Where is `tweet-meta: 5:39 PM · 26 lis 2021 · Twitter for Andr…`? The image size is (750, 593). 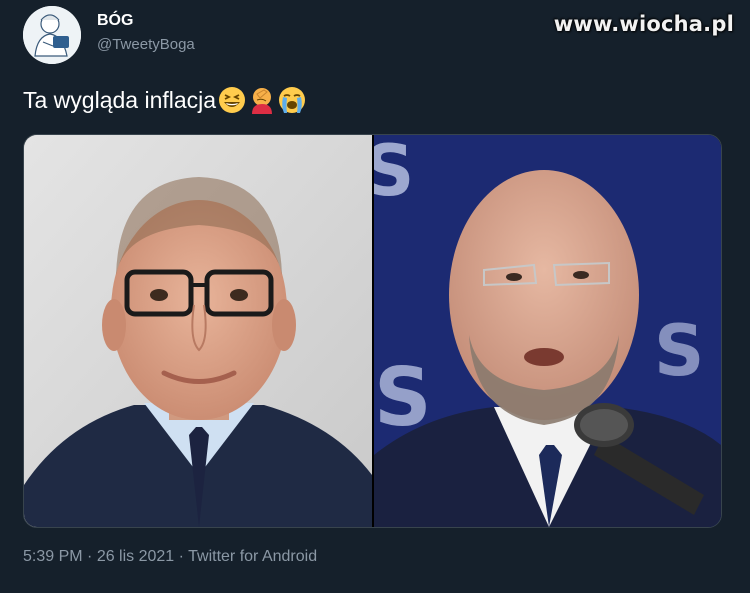
tweet-meta: 5:39 PM · 26 lis 2021 · Twitter for Andr… is located at coordinates (170, 557).